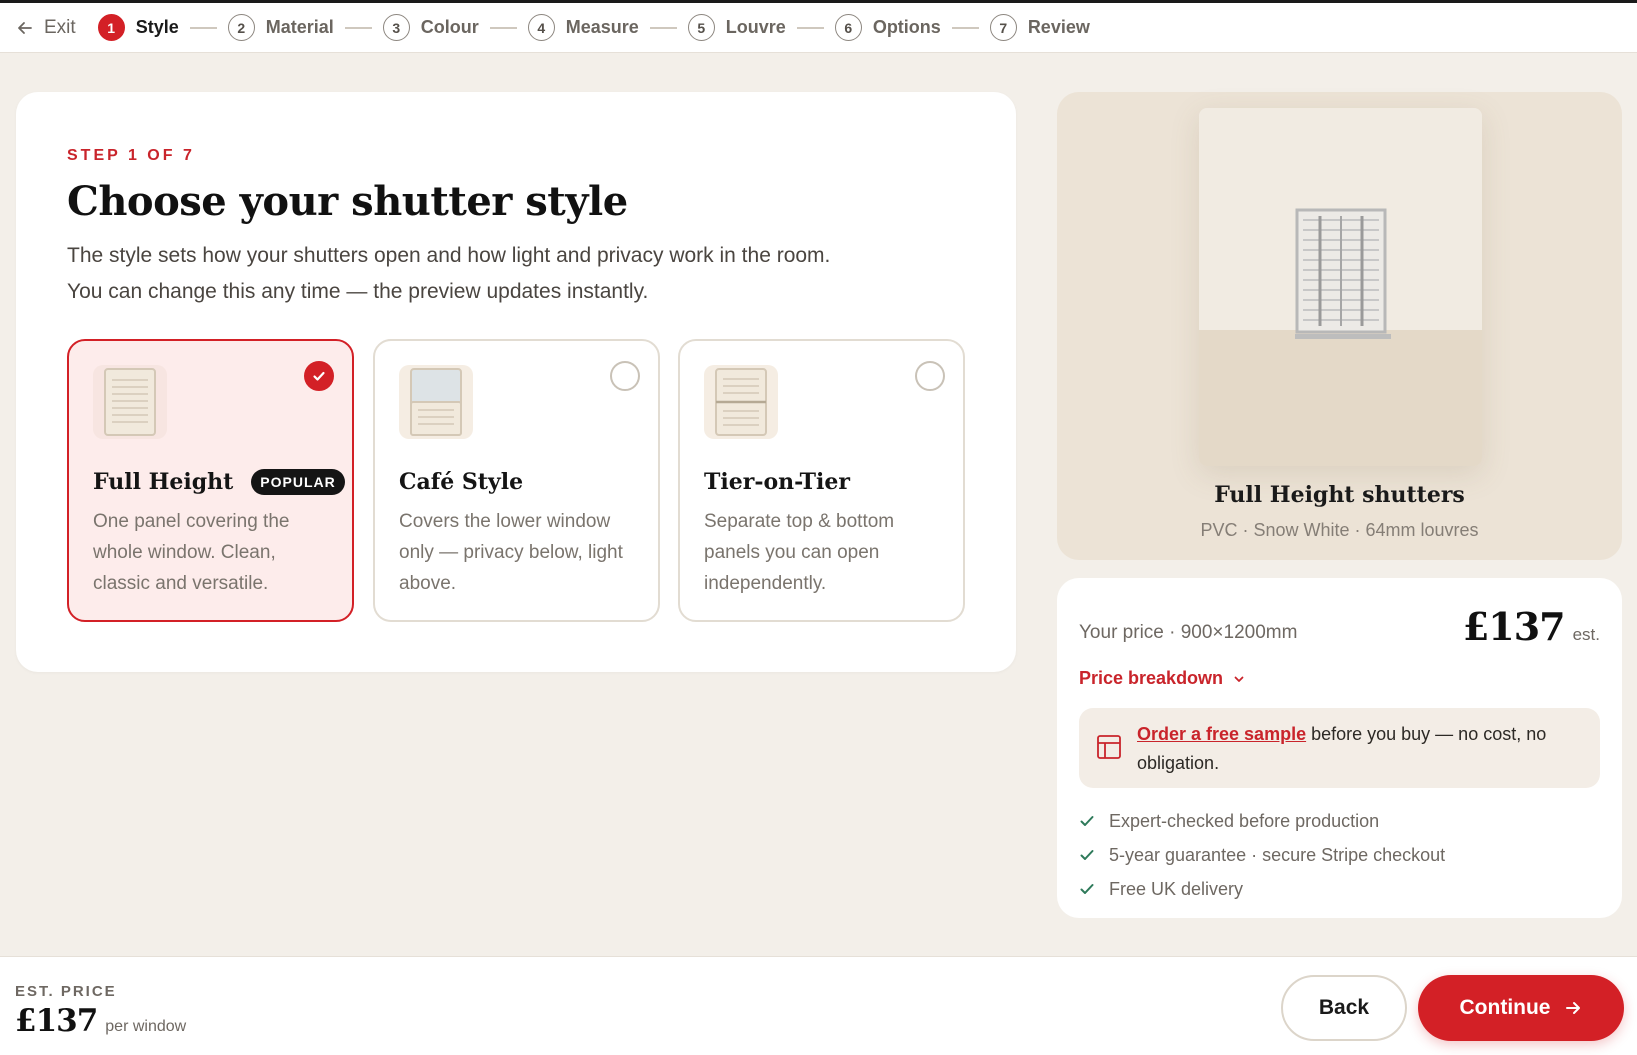  I want to click on step-label: Material, so click(299, 27).